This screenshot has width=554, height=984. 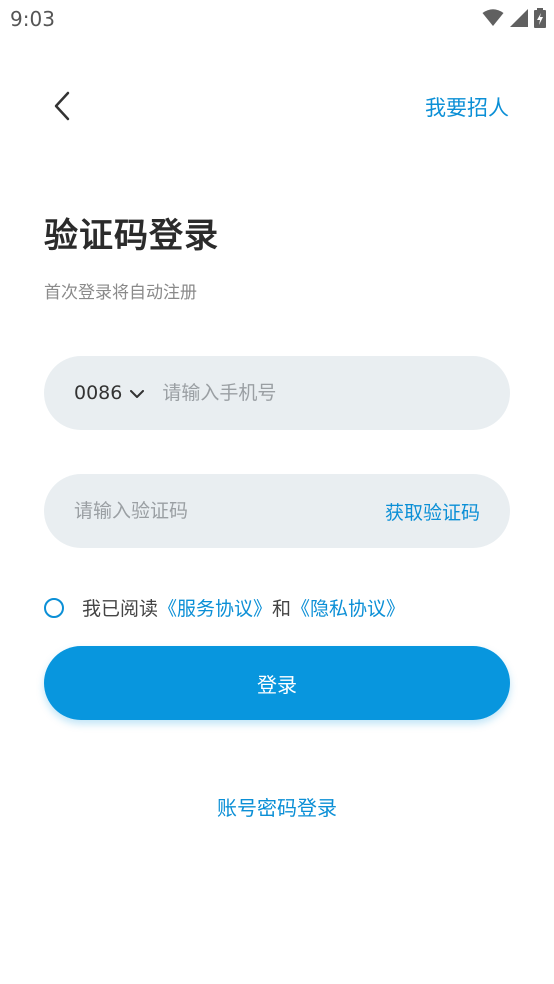 I want to click on status-icons, so click(x=514, y=18).